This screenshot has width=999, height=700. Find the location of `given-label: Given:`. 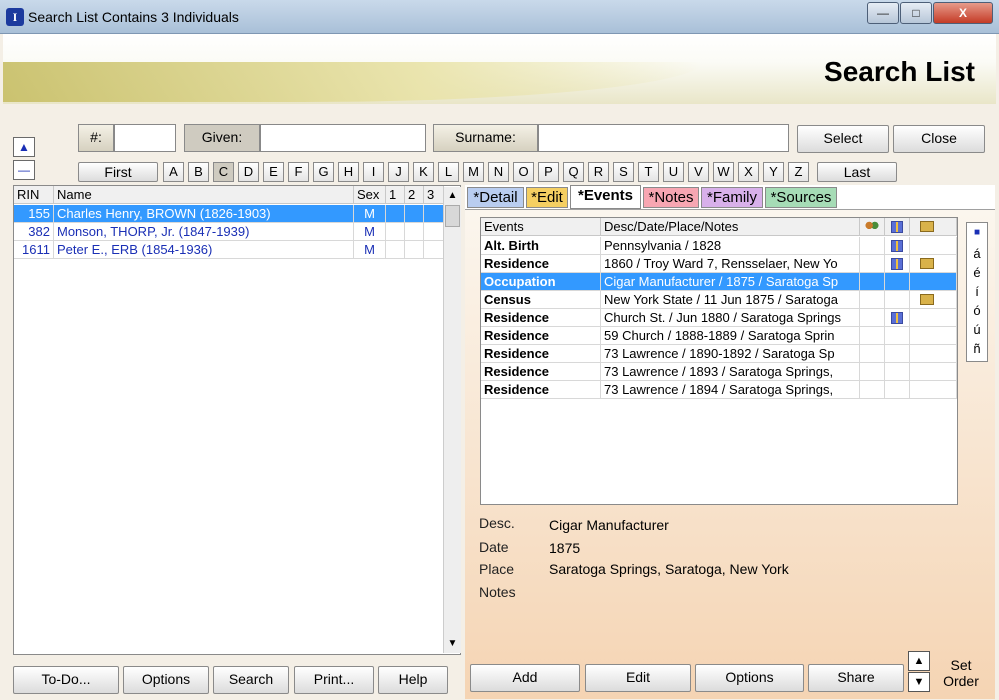

given-label: Given: is located at coordinates (222, 138).